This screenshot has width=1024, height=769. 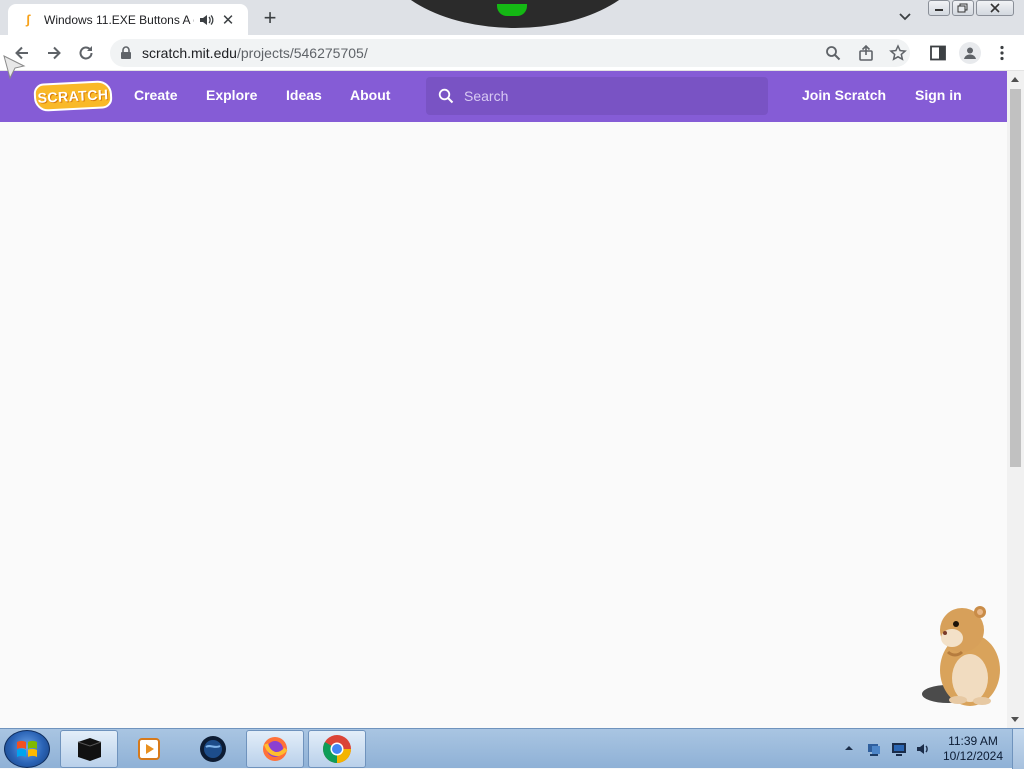 What do you see at coordinates (1015, 79) in the screenshot?
I see `scroll-up-arrow-icon` at bounding box center [1015, 79].